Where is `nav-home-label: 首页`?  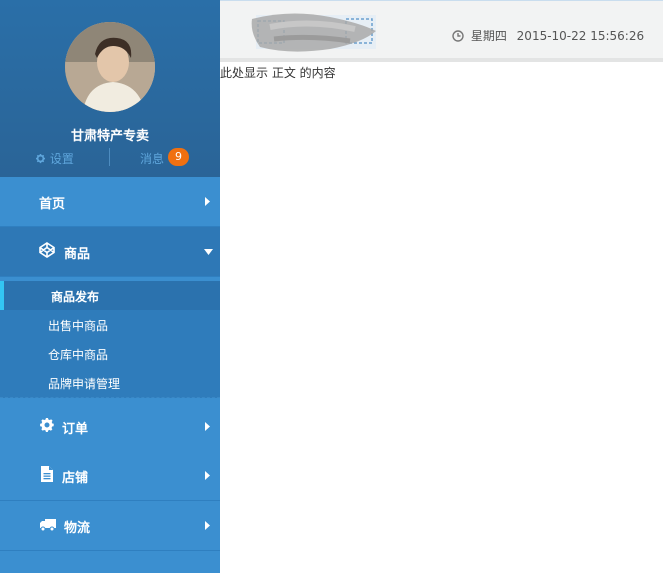 nav-home-label: 首页 is located at coordinates (52, 204).